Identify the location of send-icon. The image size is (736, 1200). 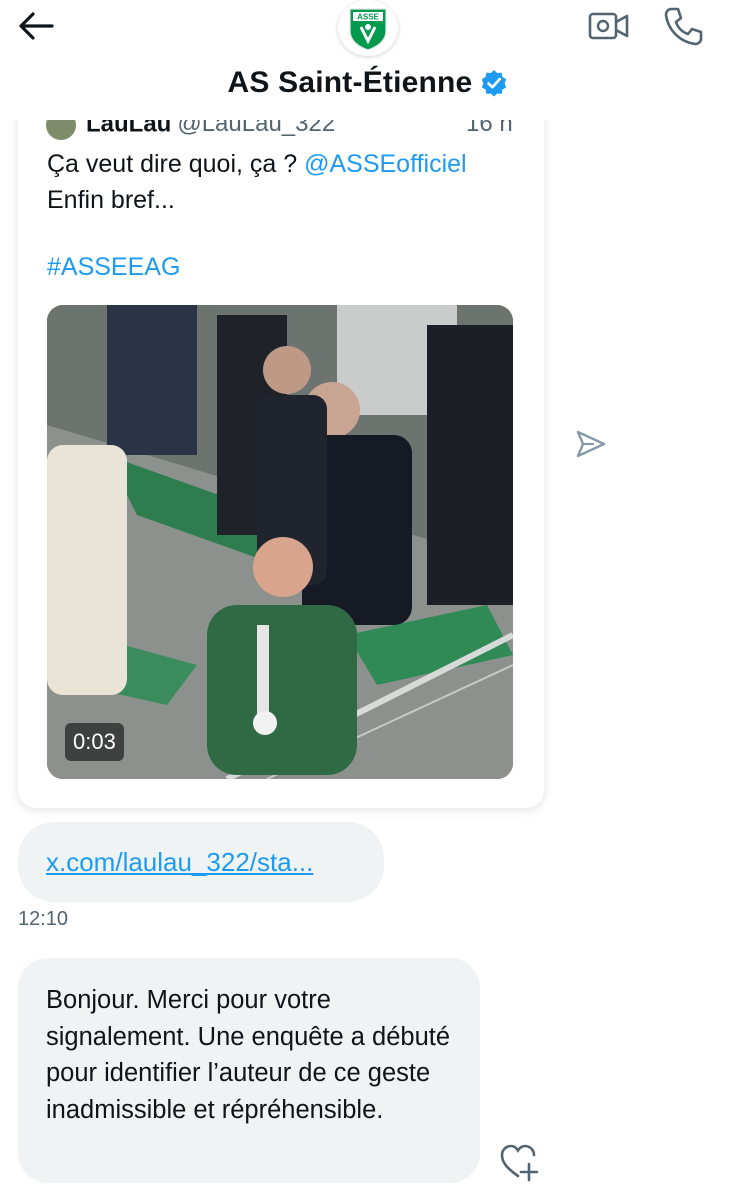
(591, 444).